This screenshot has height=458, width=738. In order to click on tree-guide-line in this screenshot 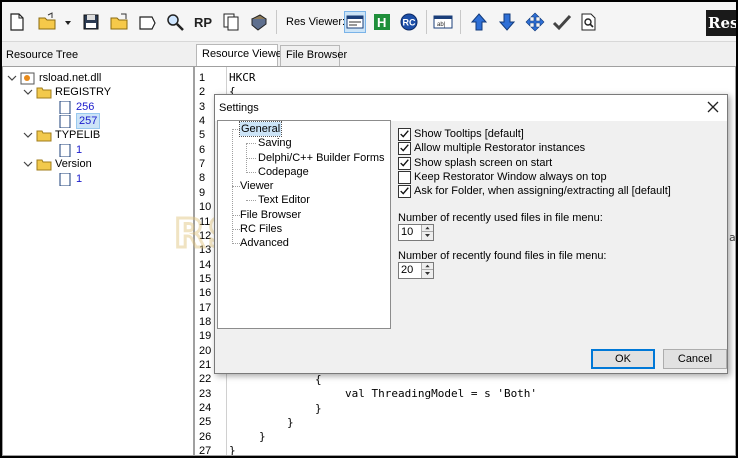, I will do `click(251, 172)`.